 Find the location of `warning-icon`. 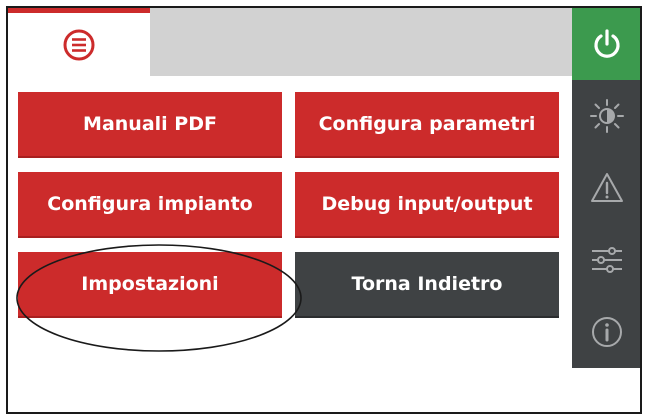

warning-icon is located at coordinates (607, 187).